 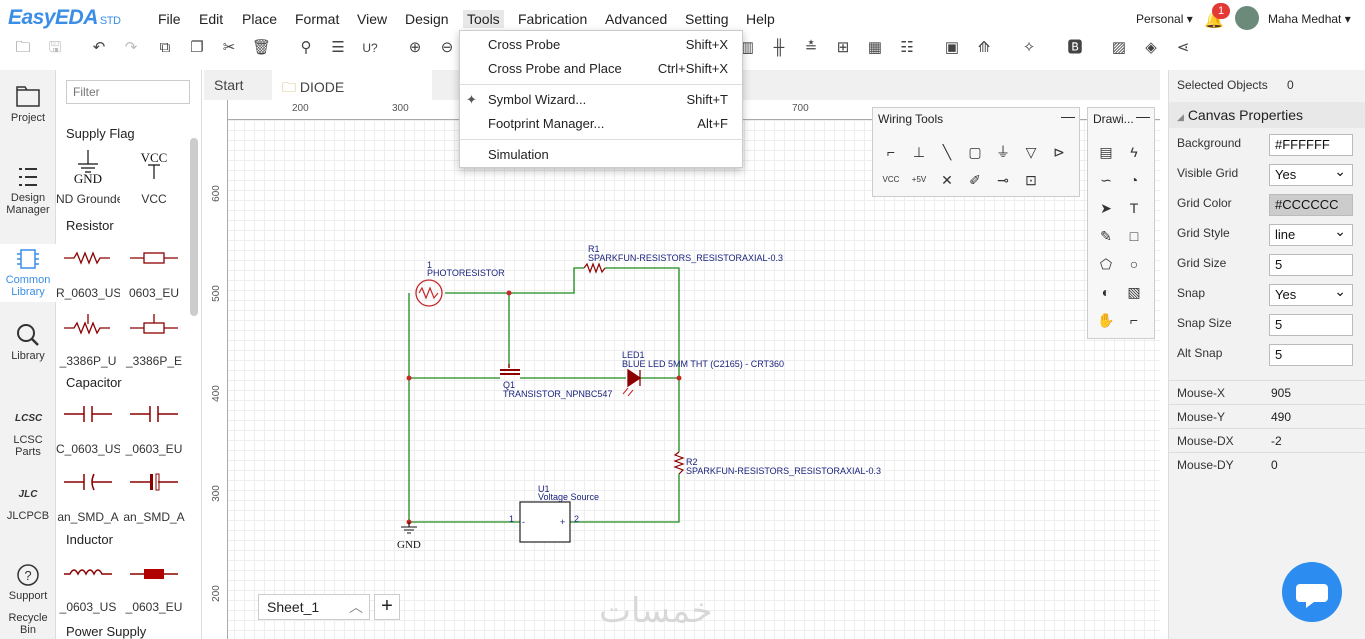 What do you see at coordinates (975, 180) in the screenshot?
I see `probe-icon: ✐` at bounding box center [975, 180].